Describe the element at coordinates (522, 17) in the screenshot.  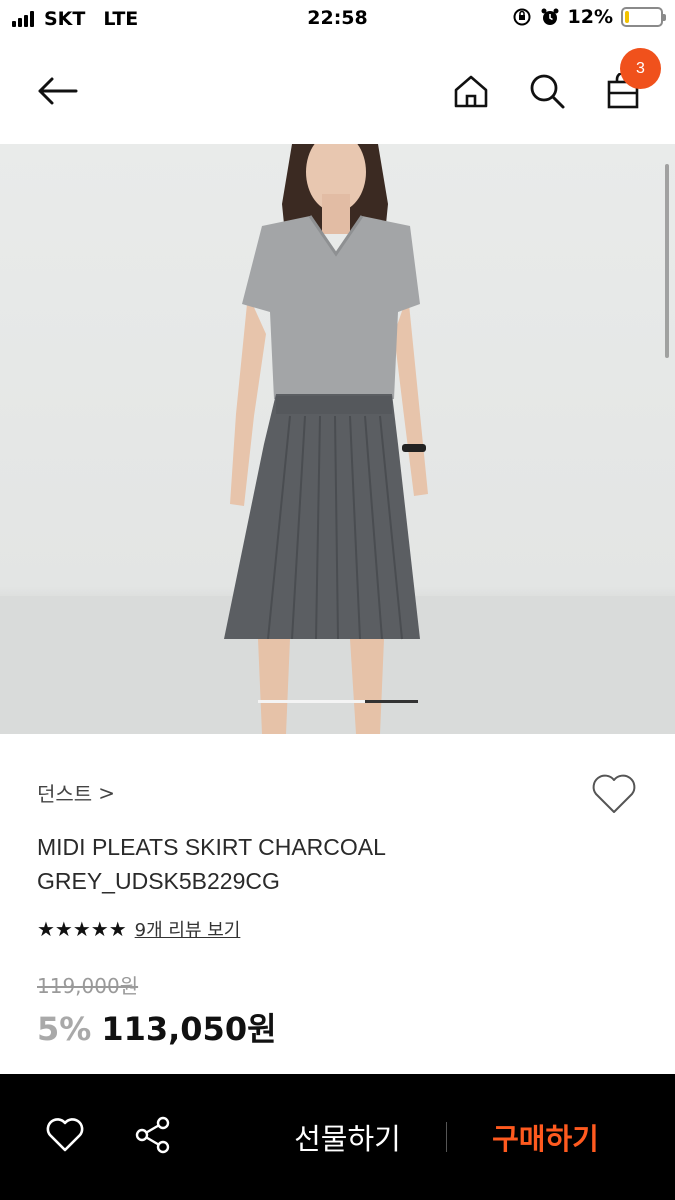
I see `rotation-lock-icon` at that location.